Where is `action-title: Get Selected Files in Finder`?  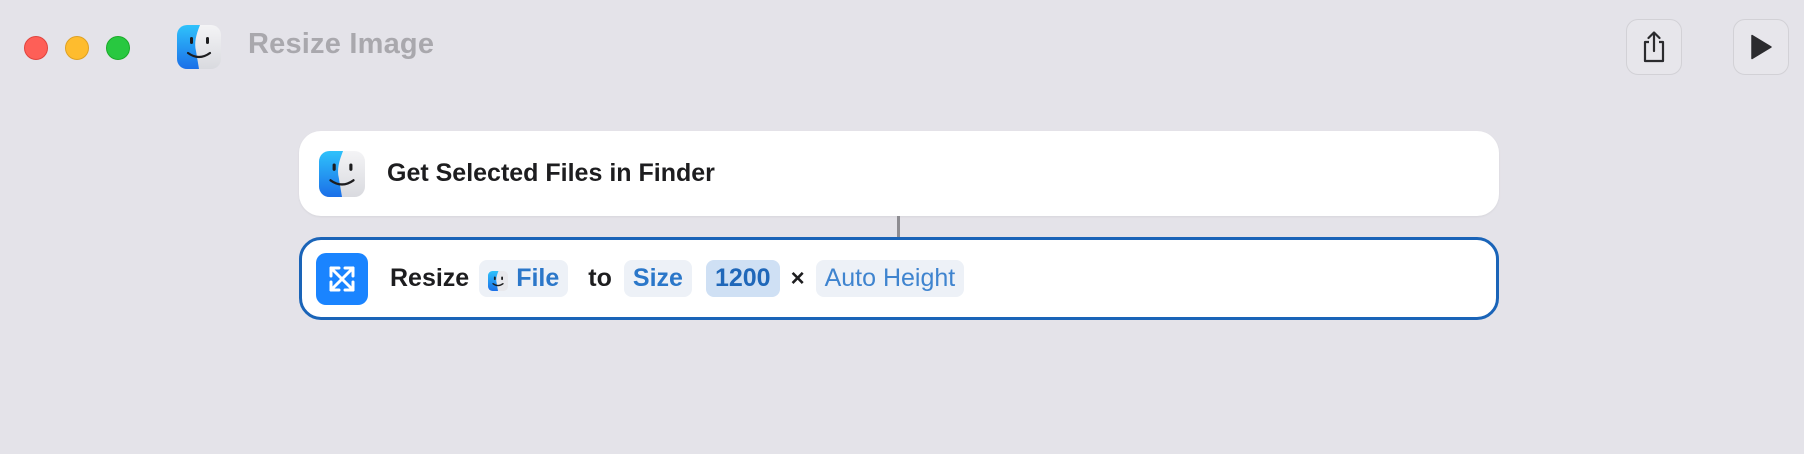
action-title: Get Selected Files in Finder is located at coordinates (551, 173).